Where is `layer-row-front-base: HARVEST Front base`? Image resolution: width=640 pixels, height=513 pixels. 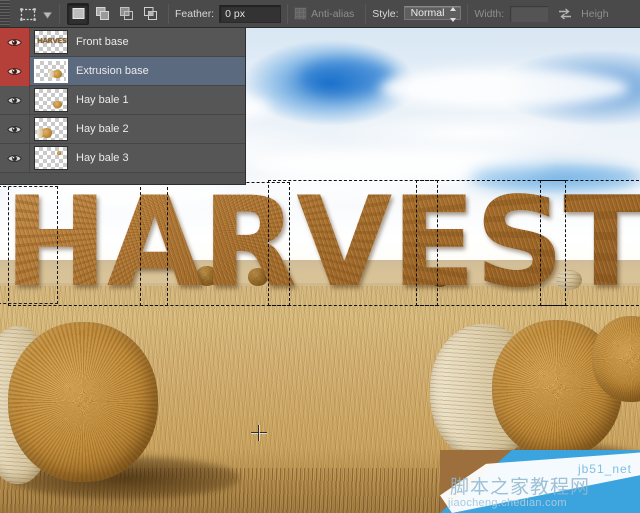 layer-row-front-base: HARVEST Front base is located at coordinates (122, 42).